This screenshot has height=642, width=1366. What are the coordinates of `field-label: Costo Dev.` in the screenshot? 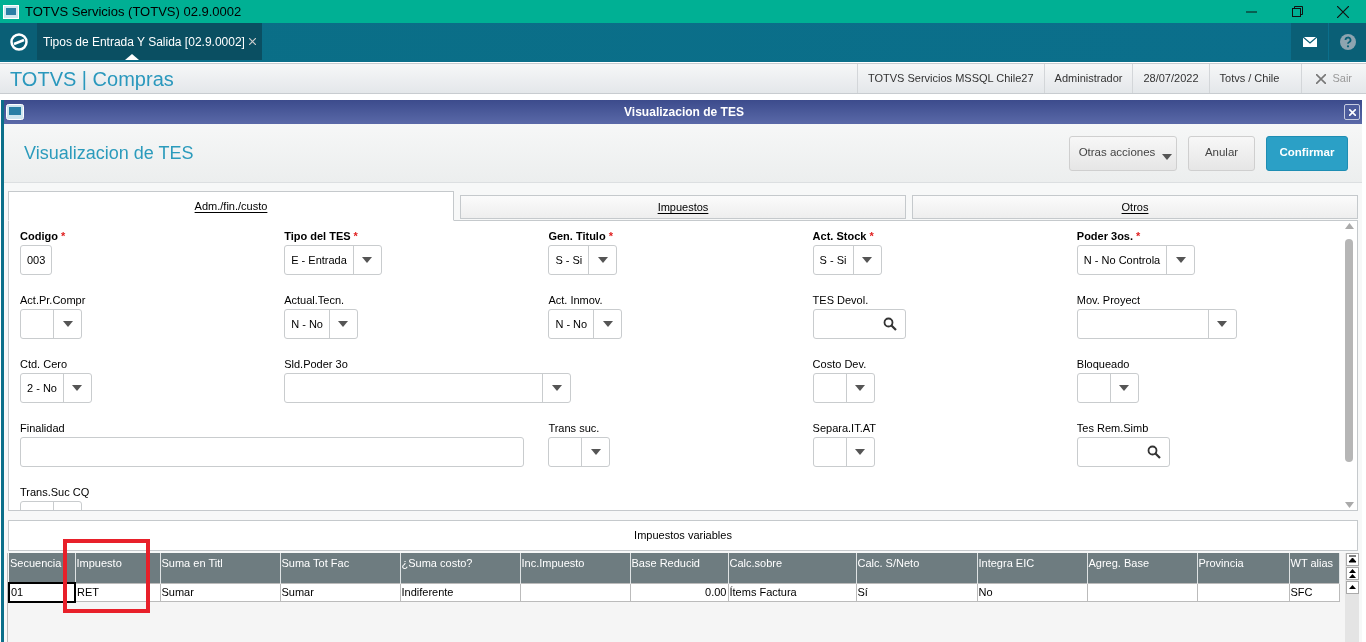 It's located at (839, 364).